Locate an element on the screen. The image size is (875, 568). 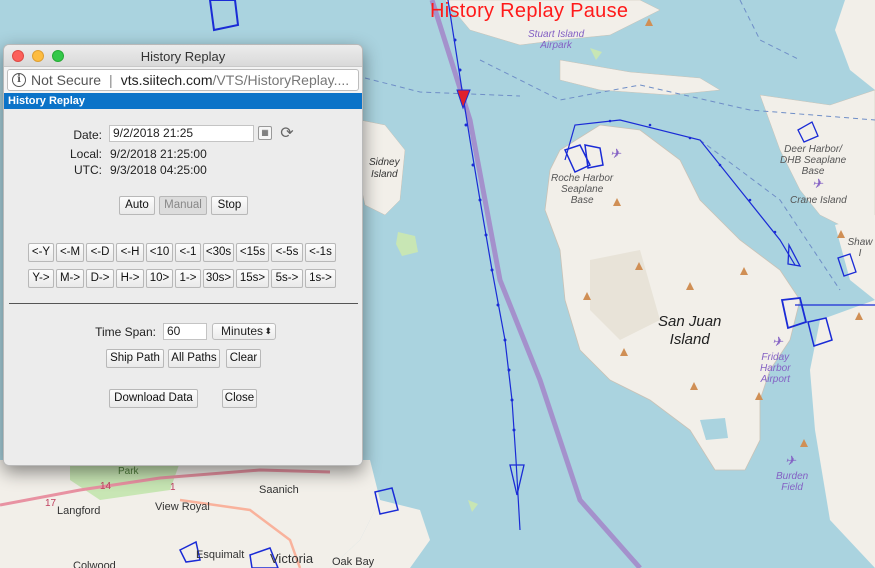
download-data-button: Download Data is located at coordinates (153, 398).